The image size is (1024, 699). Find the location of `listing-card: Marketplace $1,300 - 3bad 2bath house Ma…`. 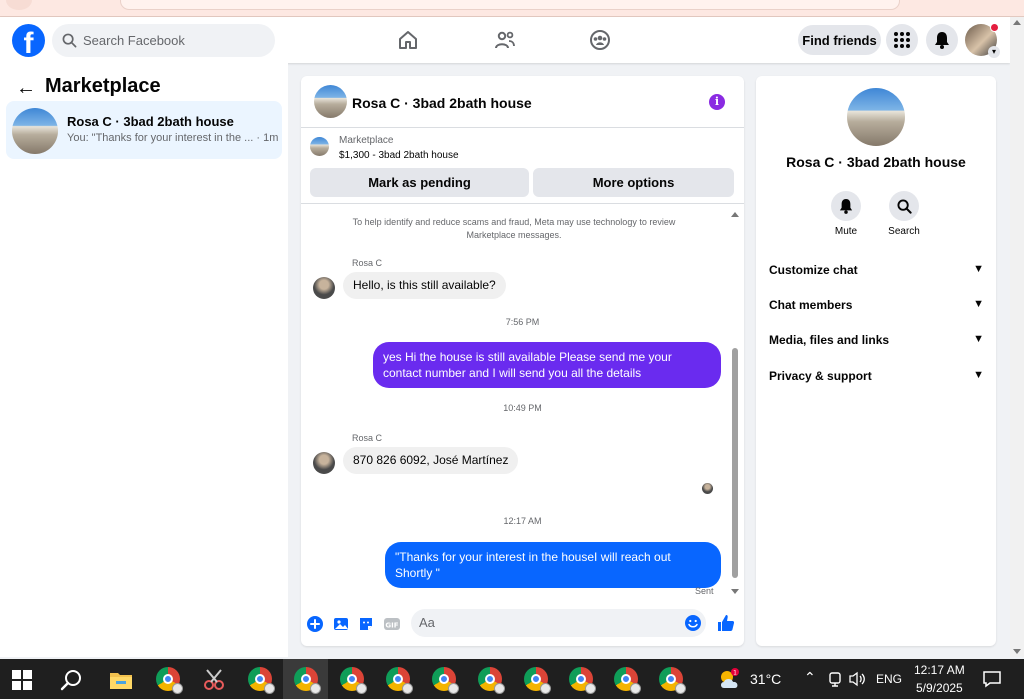

listing-card: Marketplace $1,300 - 3bad 2bath house Ma… is located at coordinates (522, 166).